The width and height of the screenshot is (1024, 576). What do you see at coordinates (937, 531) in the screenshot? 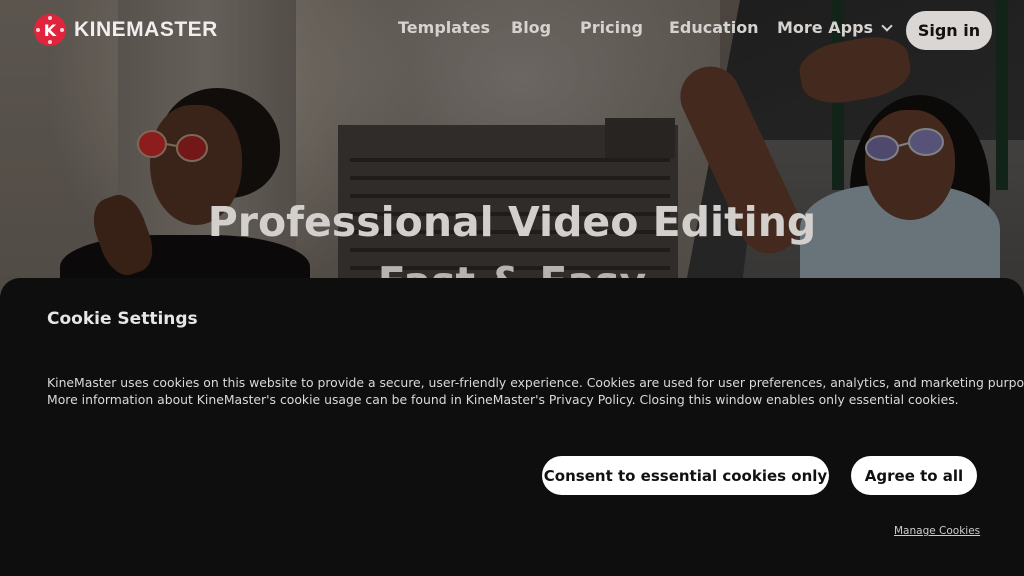
I see `manage-cookies-link: Manage Cookies` at bounding box center [937, 531].